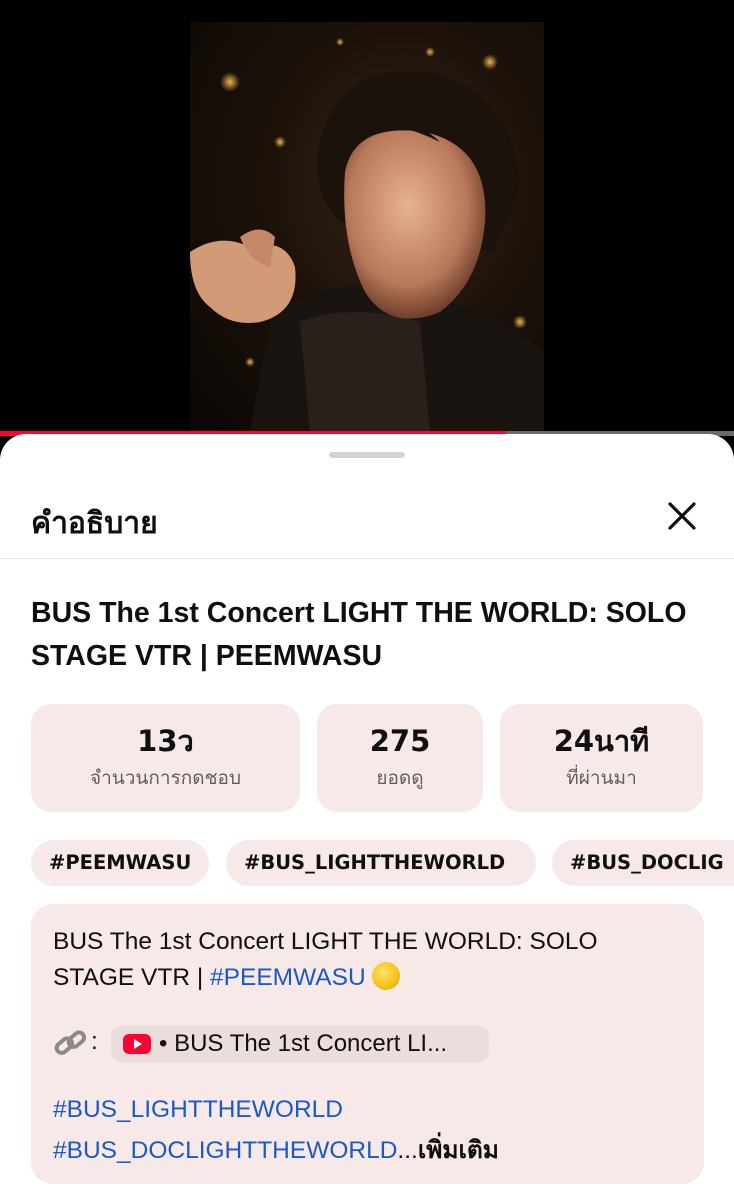 This screenshot has height=1200, width=734. What do you see at coordinates (400, 778) in the screenshot?
I see `views-label: ยอดดู` at bounding box center [400, 778].